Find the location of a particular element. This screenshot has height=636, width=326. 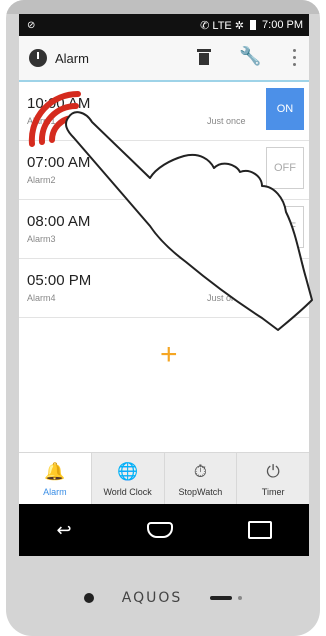

alarm-row: 10:00 AM Alarm1 Just once ON is located at coordinates (164, 111).